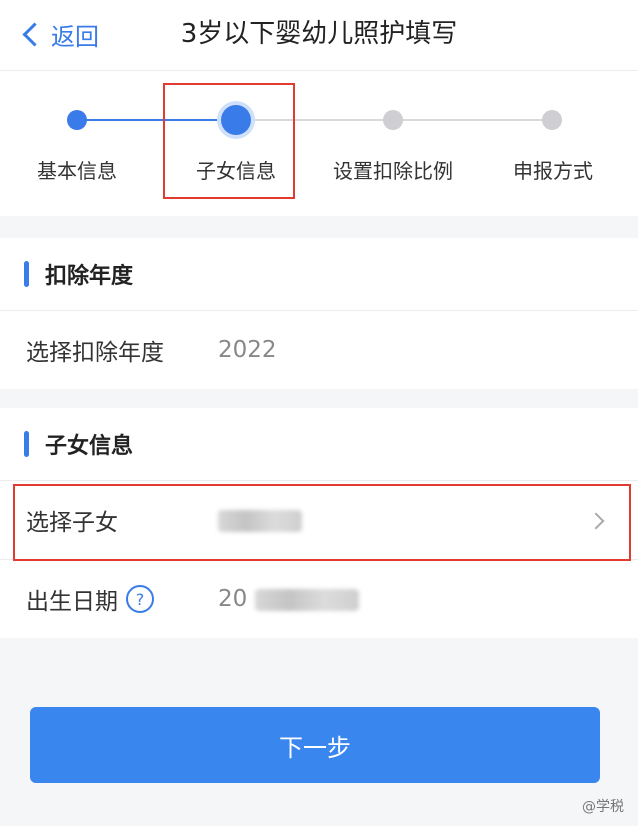  What do you see at coordinates (393, 120) in the screenshot?
I see `step-dot-ratio` at bounding box center [393, 120].